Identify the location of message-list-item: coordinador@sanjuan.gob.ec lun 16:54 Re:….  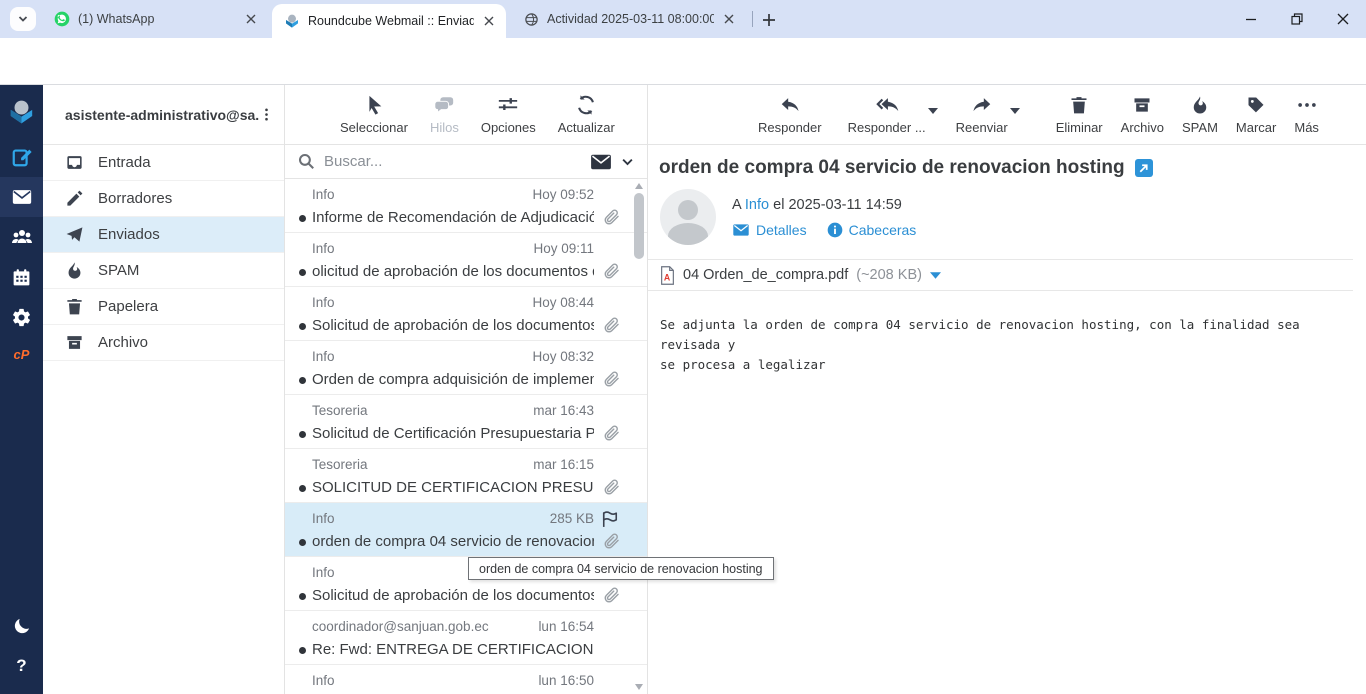
(466, 638).